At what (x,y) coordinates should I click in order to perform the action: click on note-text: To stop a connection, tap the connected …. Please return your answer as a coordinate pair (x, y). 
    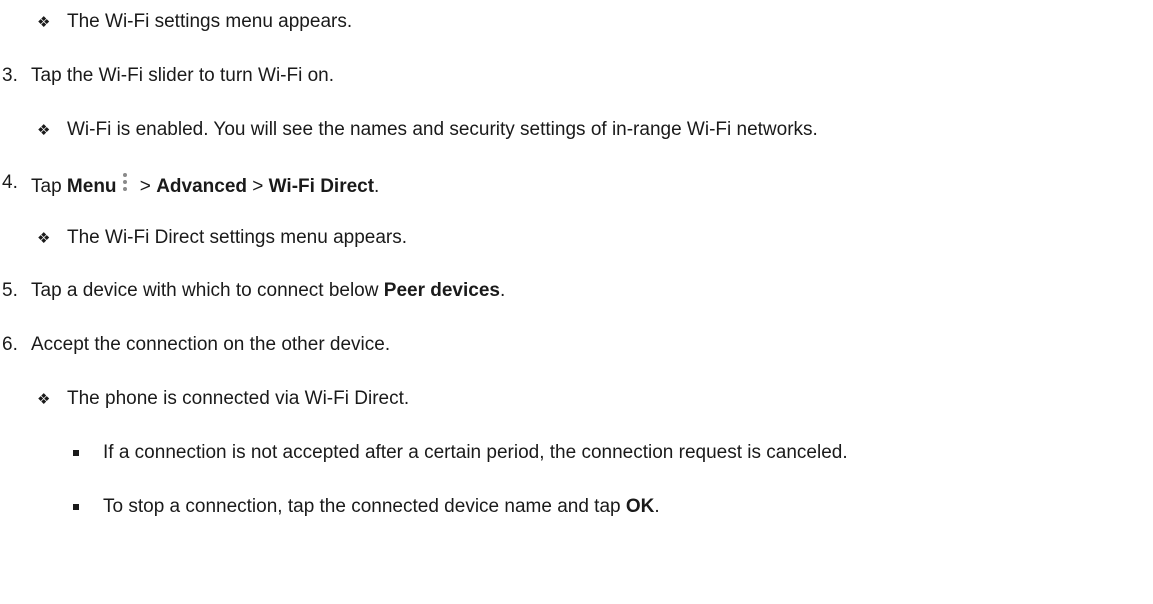
    Looking at the image, I should click on (381, 507).